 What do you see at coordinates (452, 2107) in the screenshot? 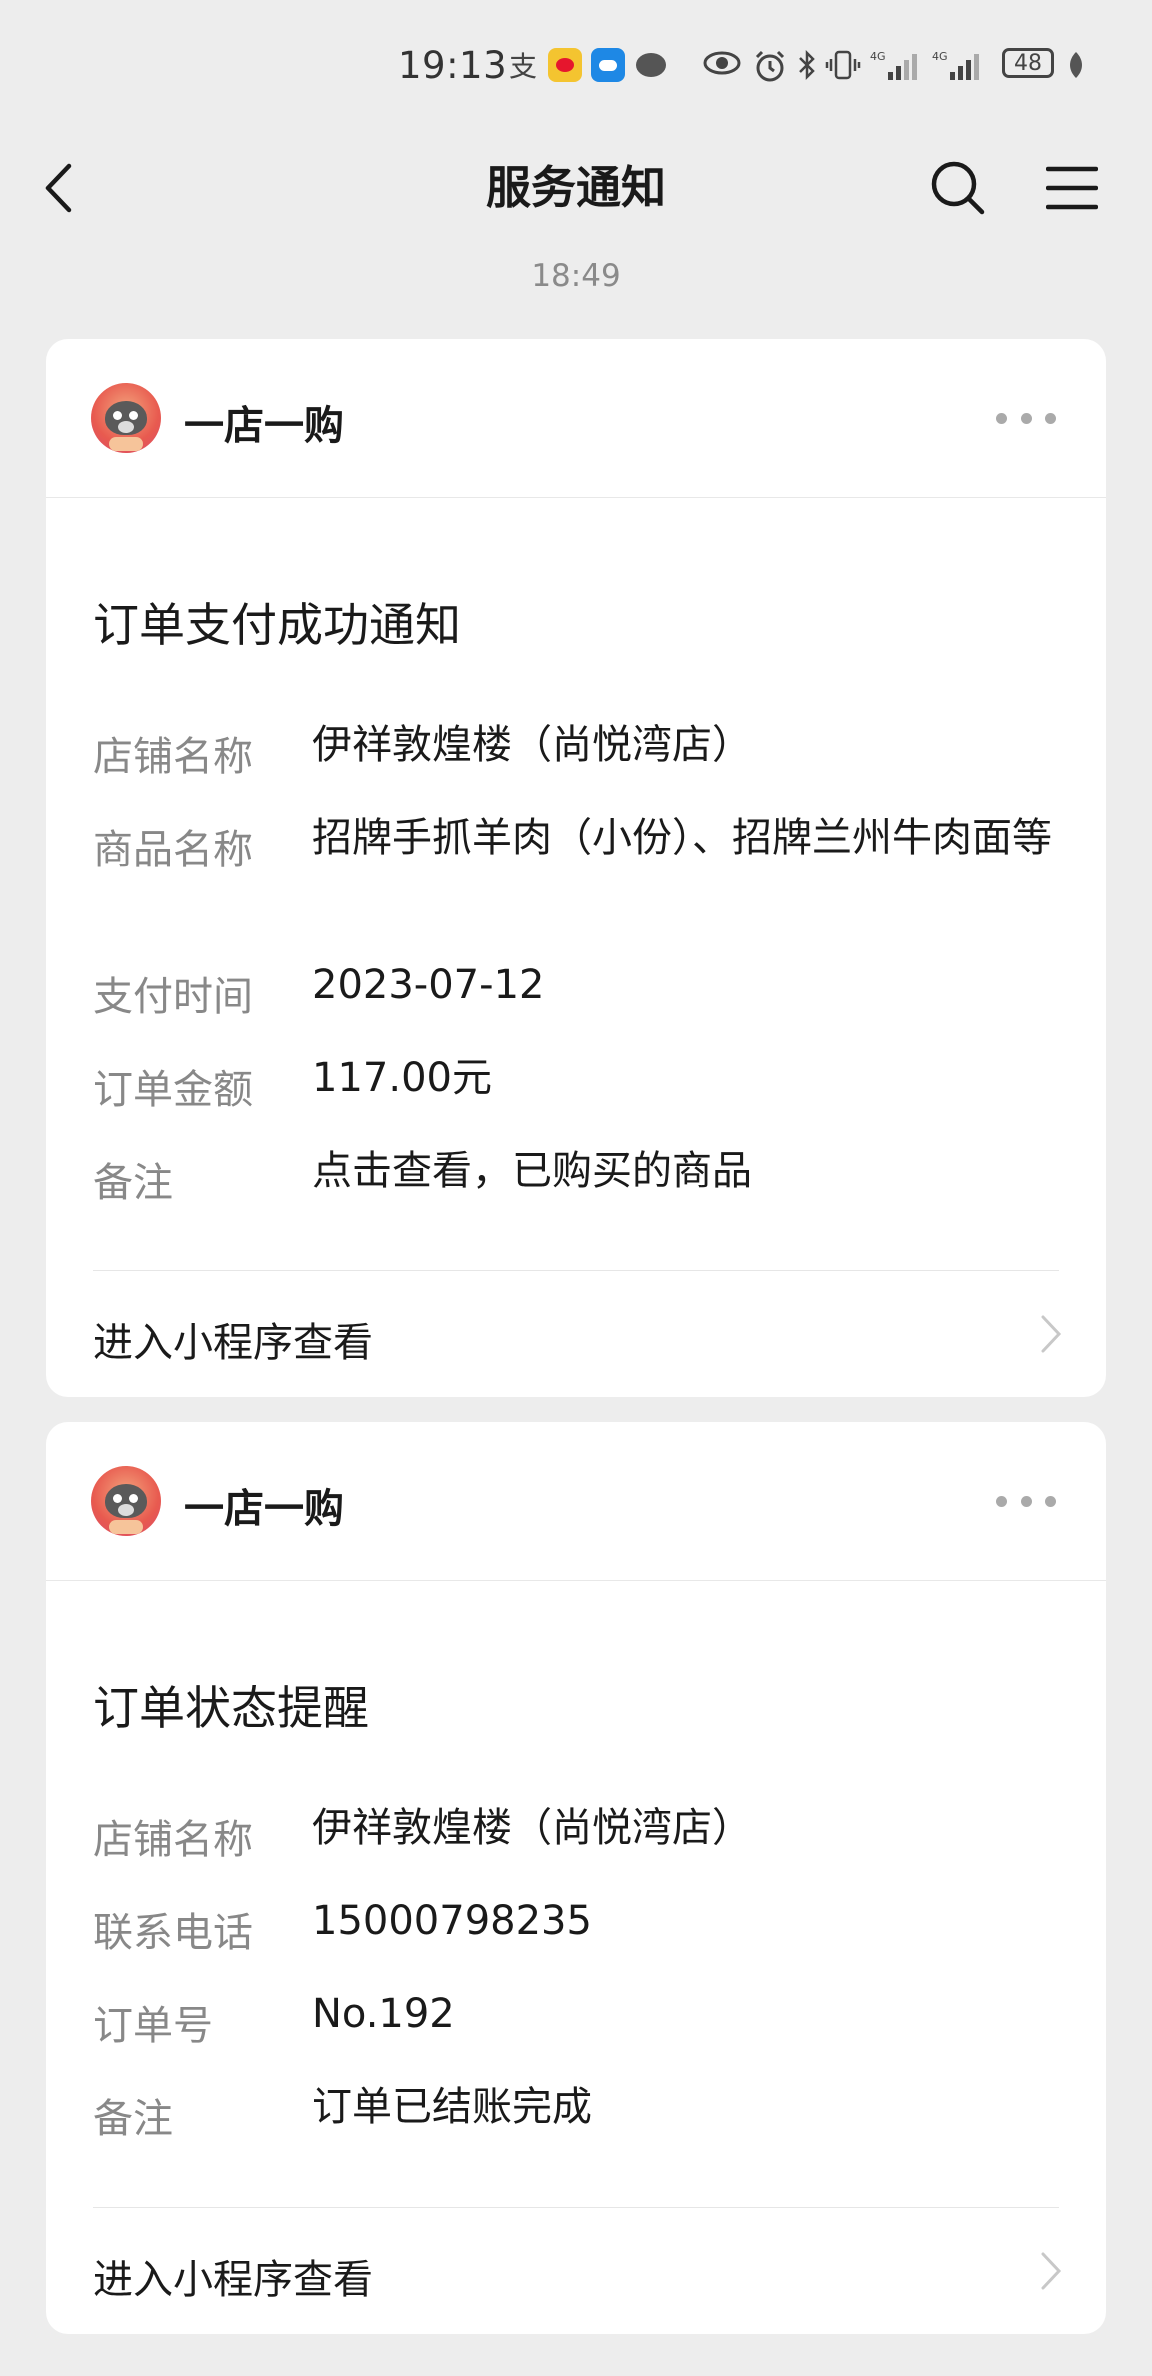
I see `field-value: 订单已结账完成` at bounding box center [452, 2107].